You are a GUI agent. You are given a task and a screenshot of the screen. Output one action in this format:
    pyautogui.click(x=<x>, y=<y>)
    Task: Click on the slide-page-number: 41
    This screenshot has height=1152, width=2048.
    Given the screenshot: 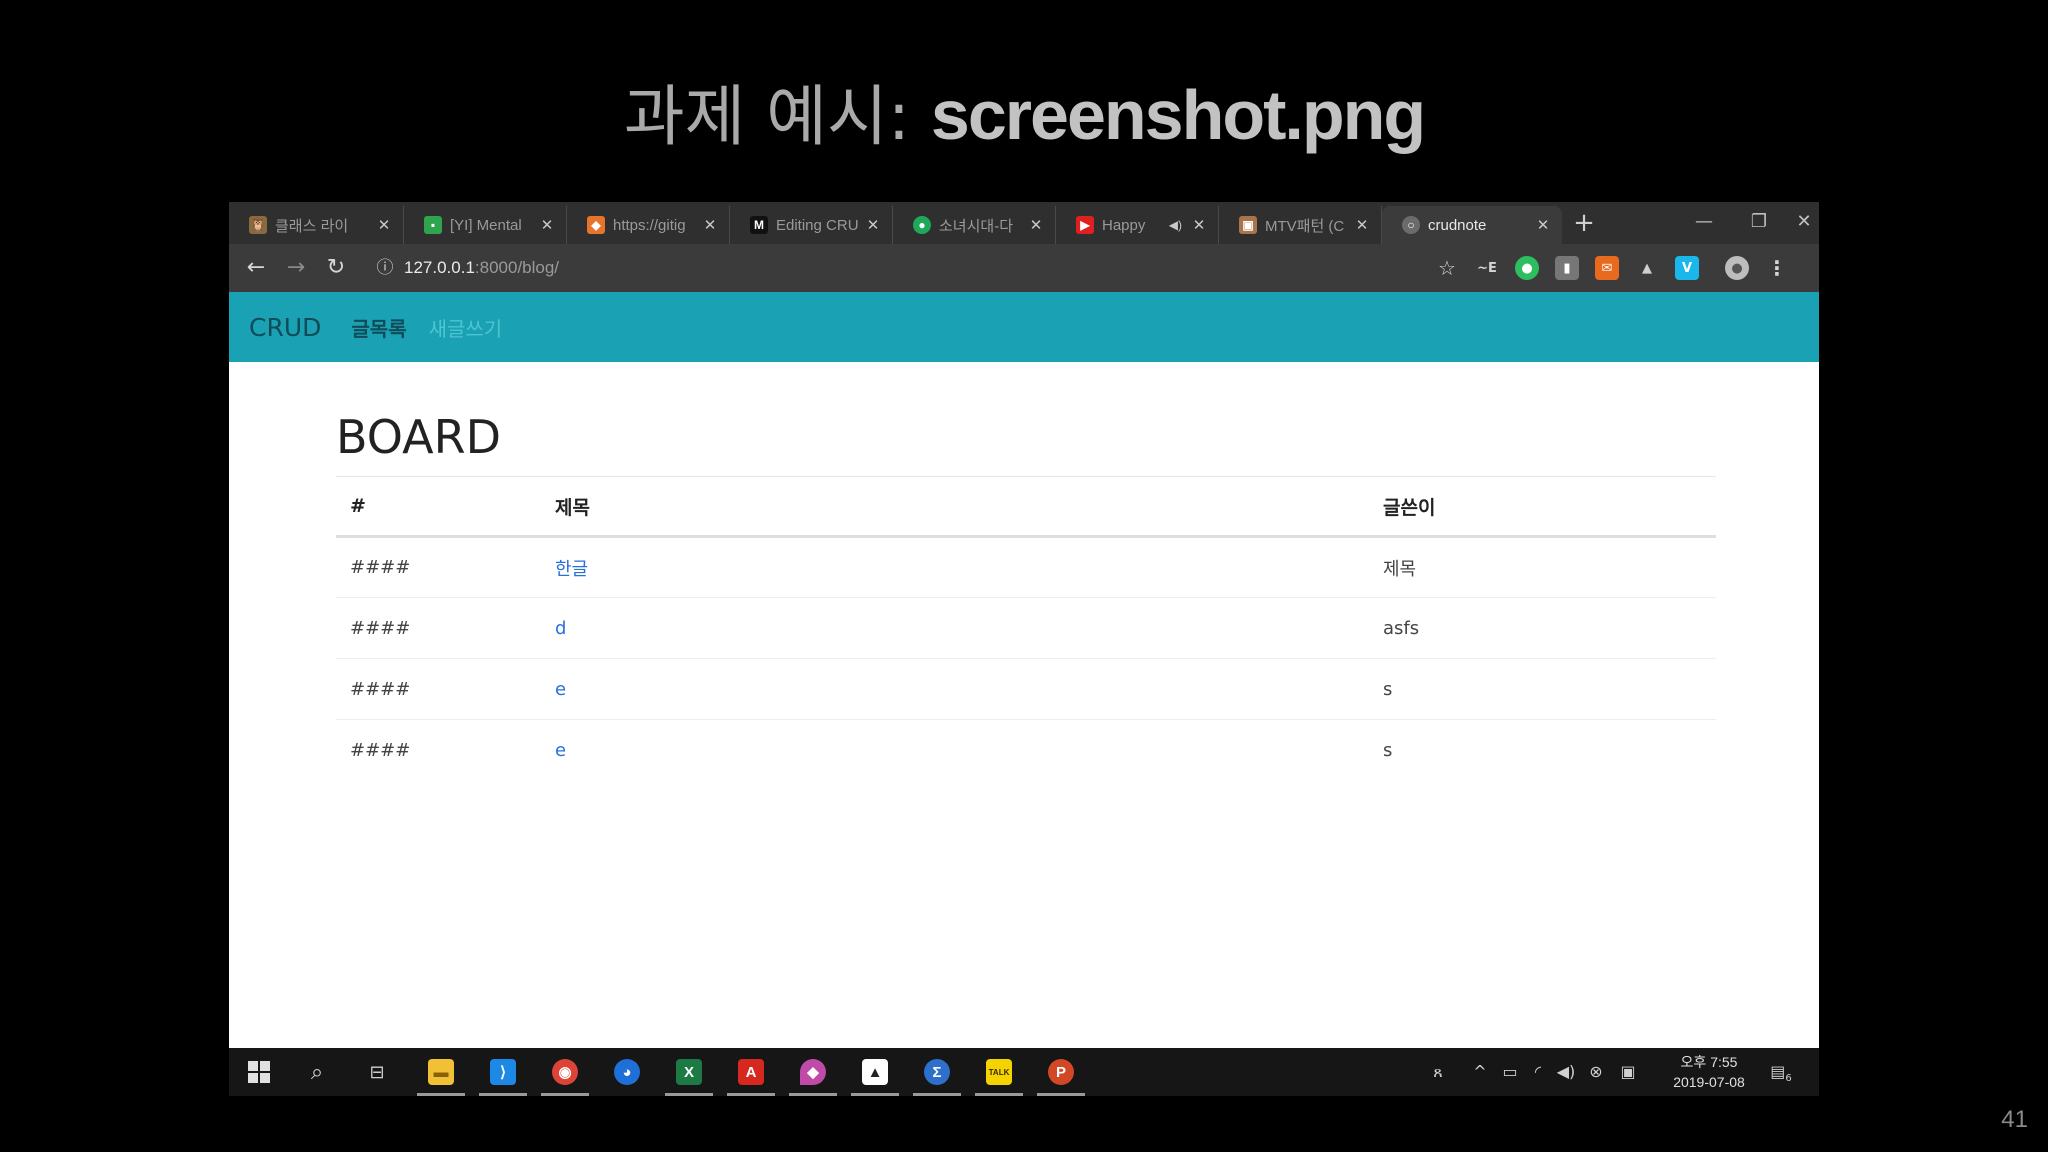 What is the action you would take?
    pyautogui.click(x=2014, y=1119)
    